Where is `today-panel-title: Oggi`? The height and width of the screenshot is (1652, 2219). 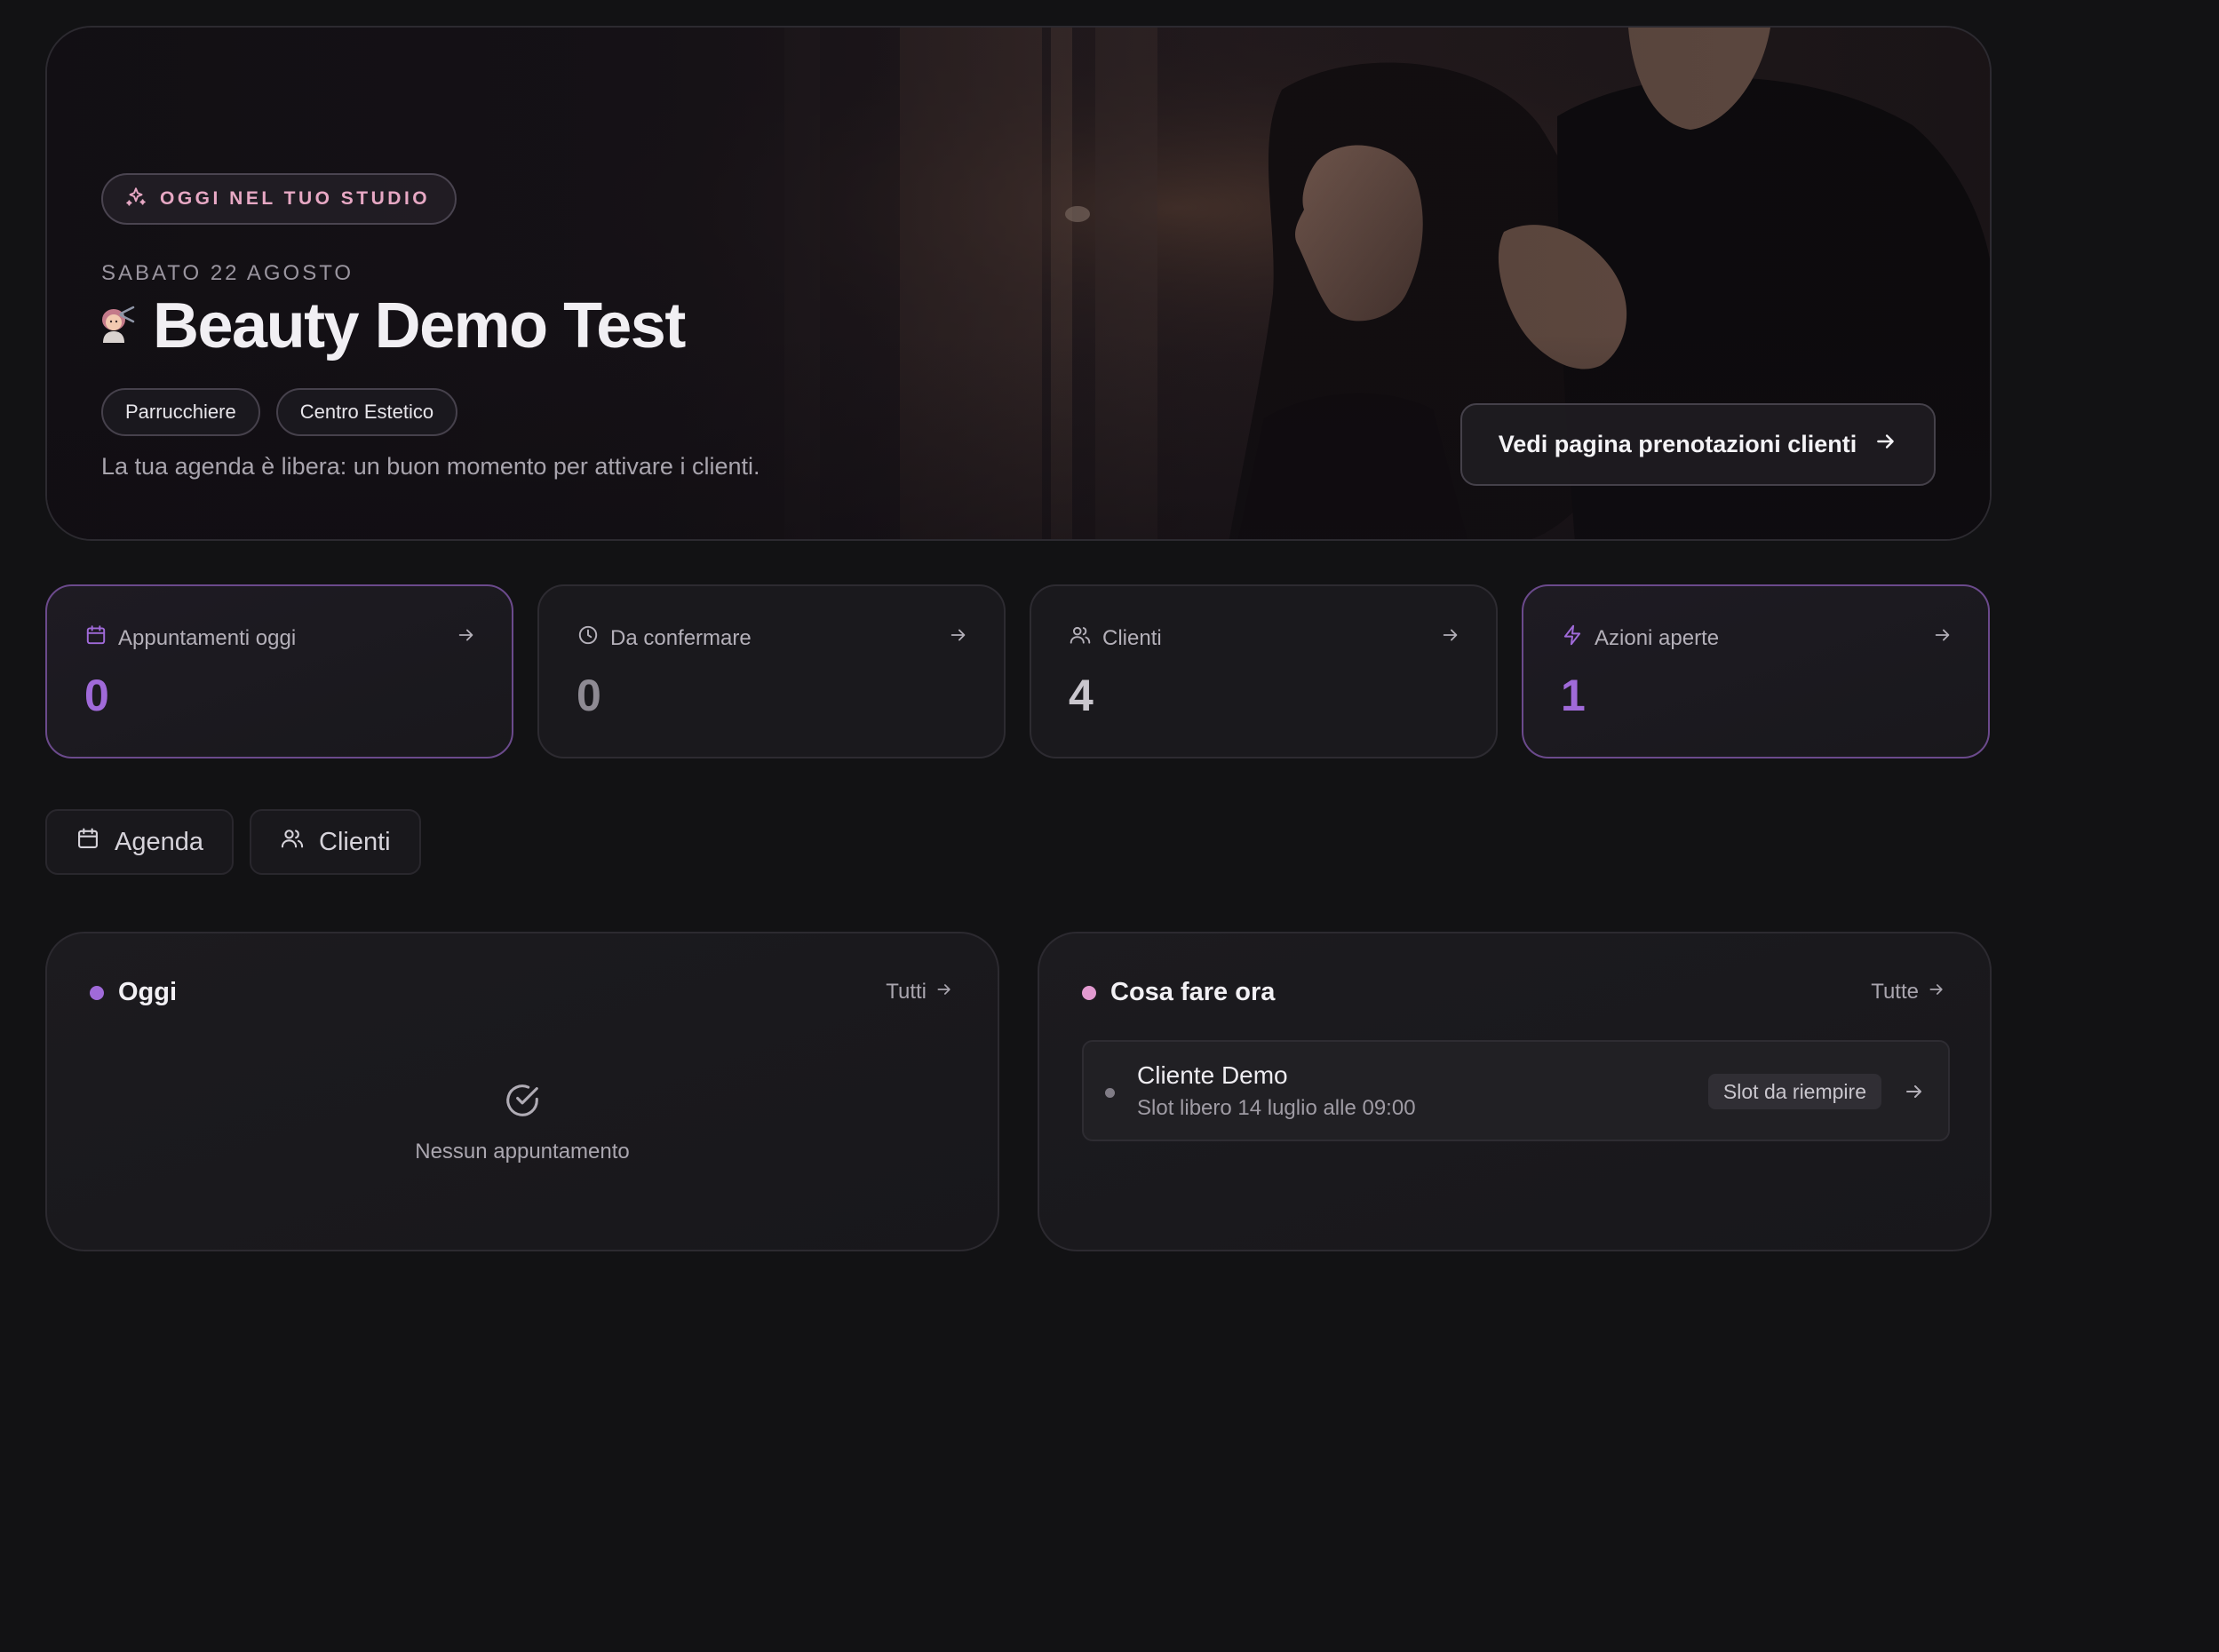
today-panel-title: Oggi is located at coordinates (148, 992).